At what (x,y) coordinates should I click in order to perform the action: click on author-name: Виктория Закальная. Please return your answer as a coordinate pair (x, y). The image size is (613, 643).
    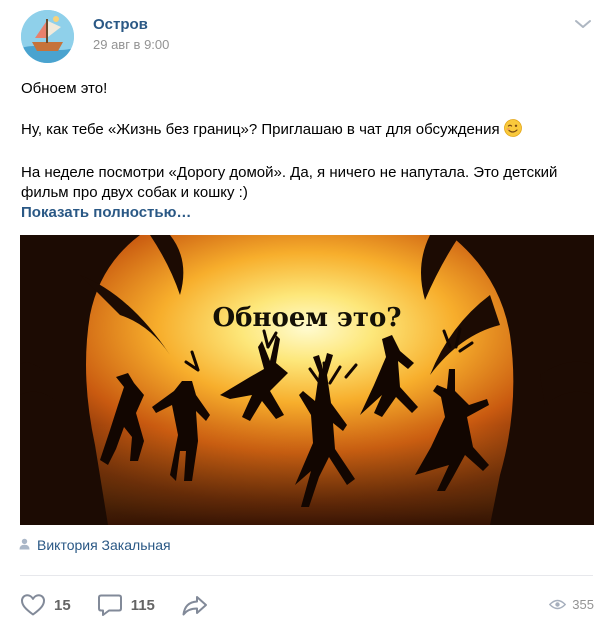
    Looking at the image, I should click on (104, 545).